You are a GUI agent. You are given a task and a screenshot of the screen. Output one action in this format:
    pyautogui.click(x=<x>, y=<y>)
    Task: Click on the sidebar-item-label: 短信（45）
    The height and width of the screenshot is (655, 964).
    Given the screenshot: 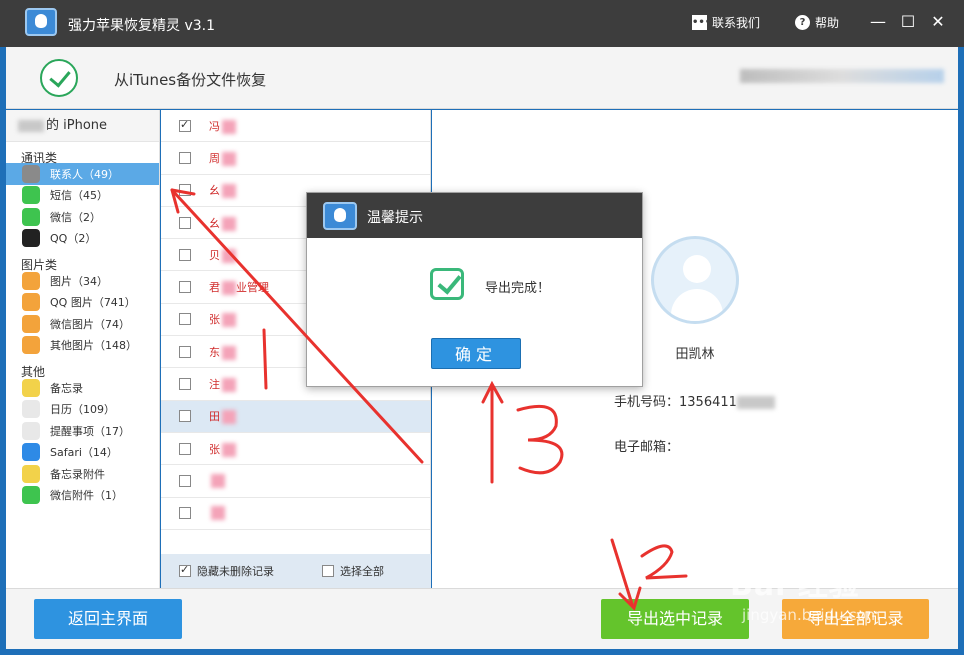 What is the action you would take?
    pyautogui.click(x=79, y=196)
    